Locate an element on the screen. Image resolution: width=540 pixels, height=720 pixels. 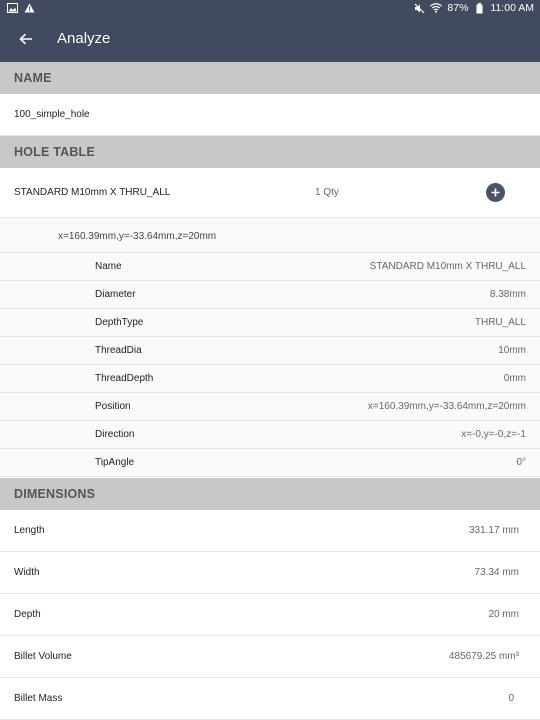
dimension-value: 20 mm is located at coordinates (503, 614).